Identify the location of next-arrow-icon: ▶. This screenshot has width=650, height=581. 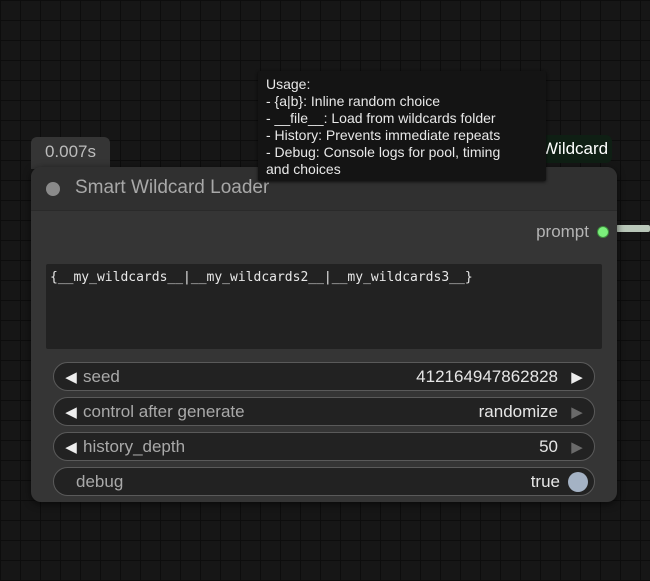
(577, 412).